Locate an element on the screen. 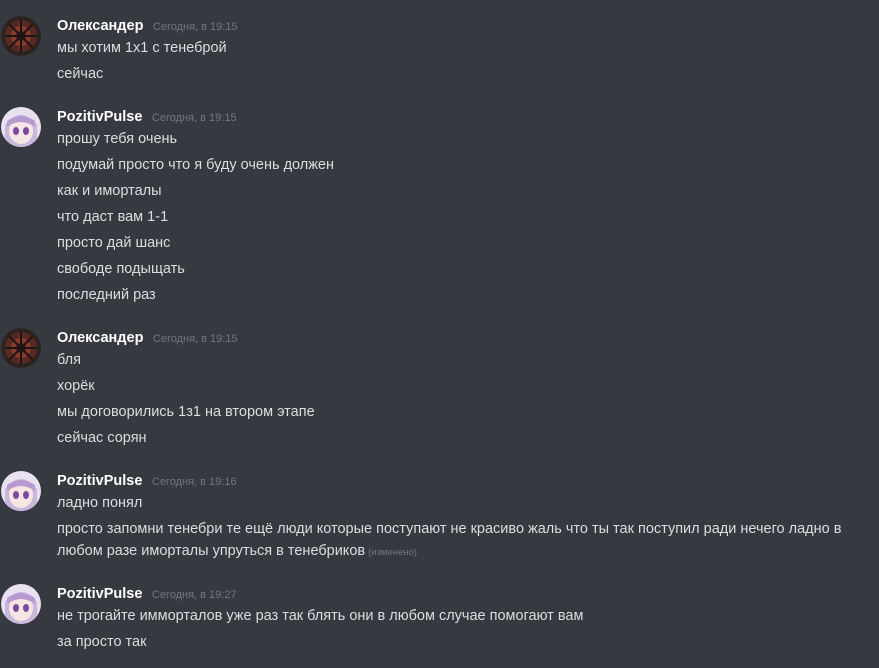  message-text: просто дай шанс is located at coordinates (114, 243).